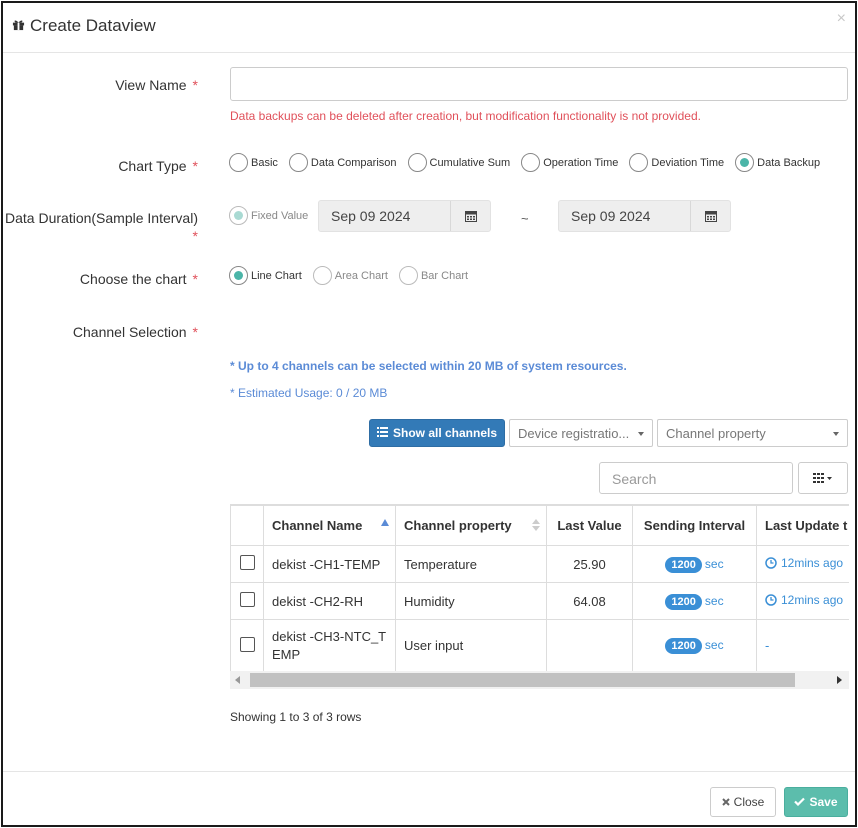 The image size is (858, 828). What do you see at coordinates (138, 279) in the screenshot?
I see `choose-chart-label: Choose the chart *` at bounding box center [138, 279].